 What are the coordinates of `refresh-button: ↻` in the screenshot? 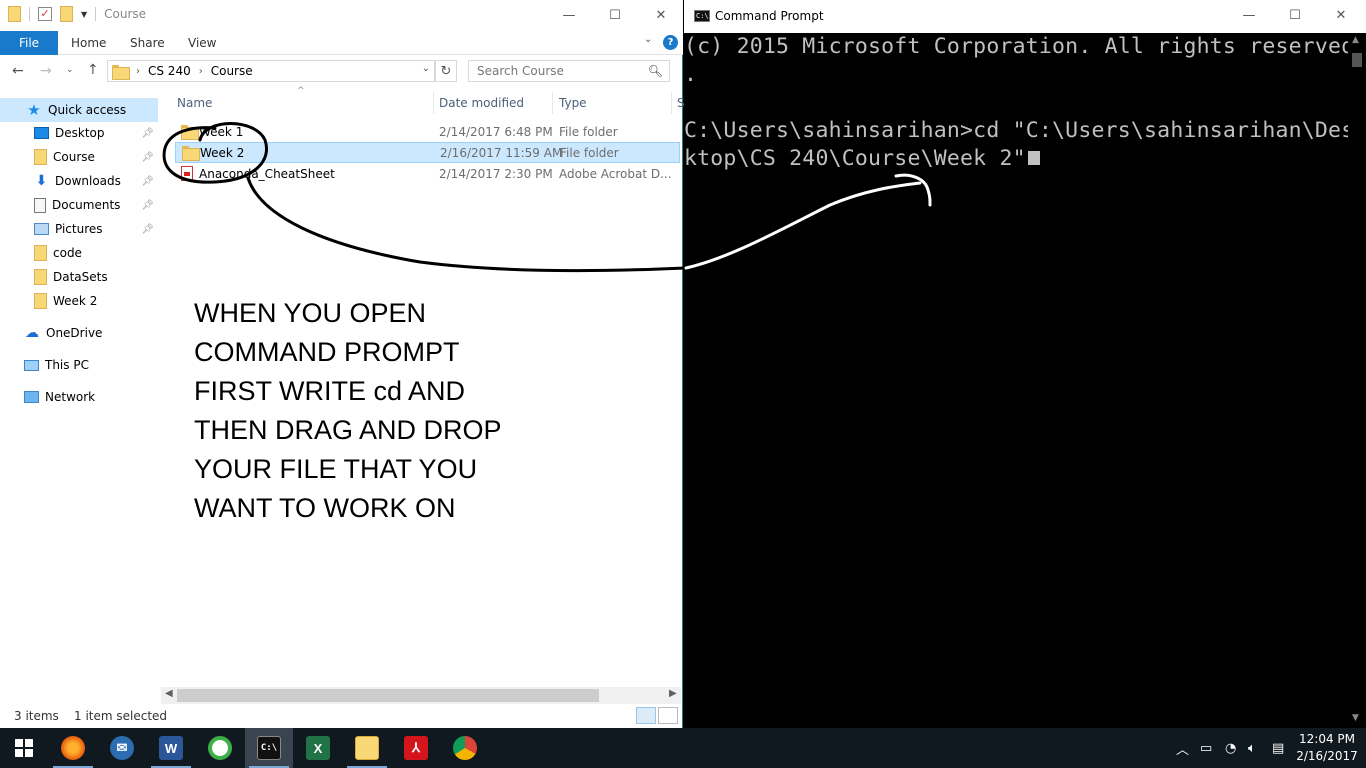 It's located at (446, 71).